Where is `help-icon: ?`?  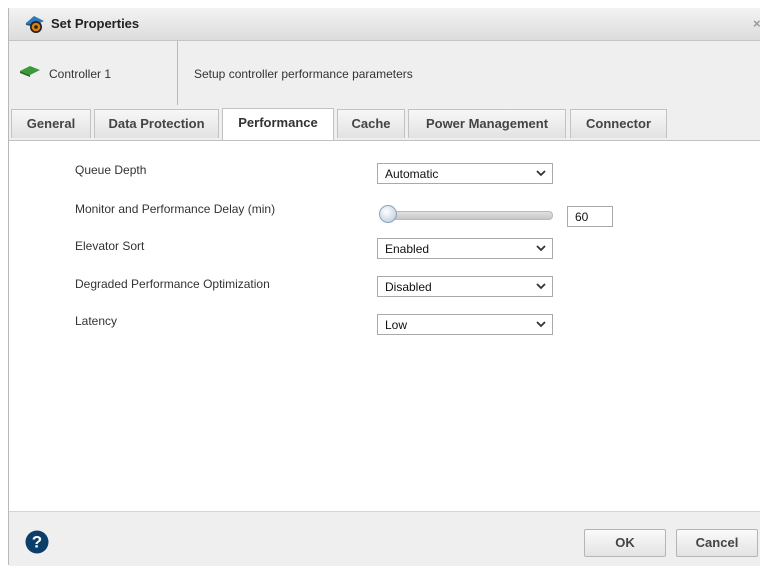
help-icon: ? is located at coordinates (37, 542).